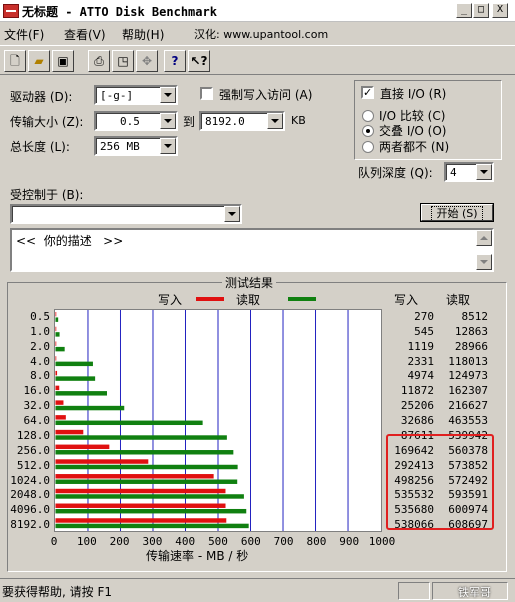  Describe the element at coordinates (257, 590) in the screenshot. I see `status-bar: 要获得帮助, 请按 F1 铁军哥` at that location.